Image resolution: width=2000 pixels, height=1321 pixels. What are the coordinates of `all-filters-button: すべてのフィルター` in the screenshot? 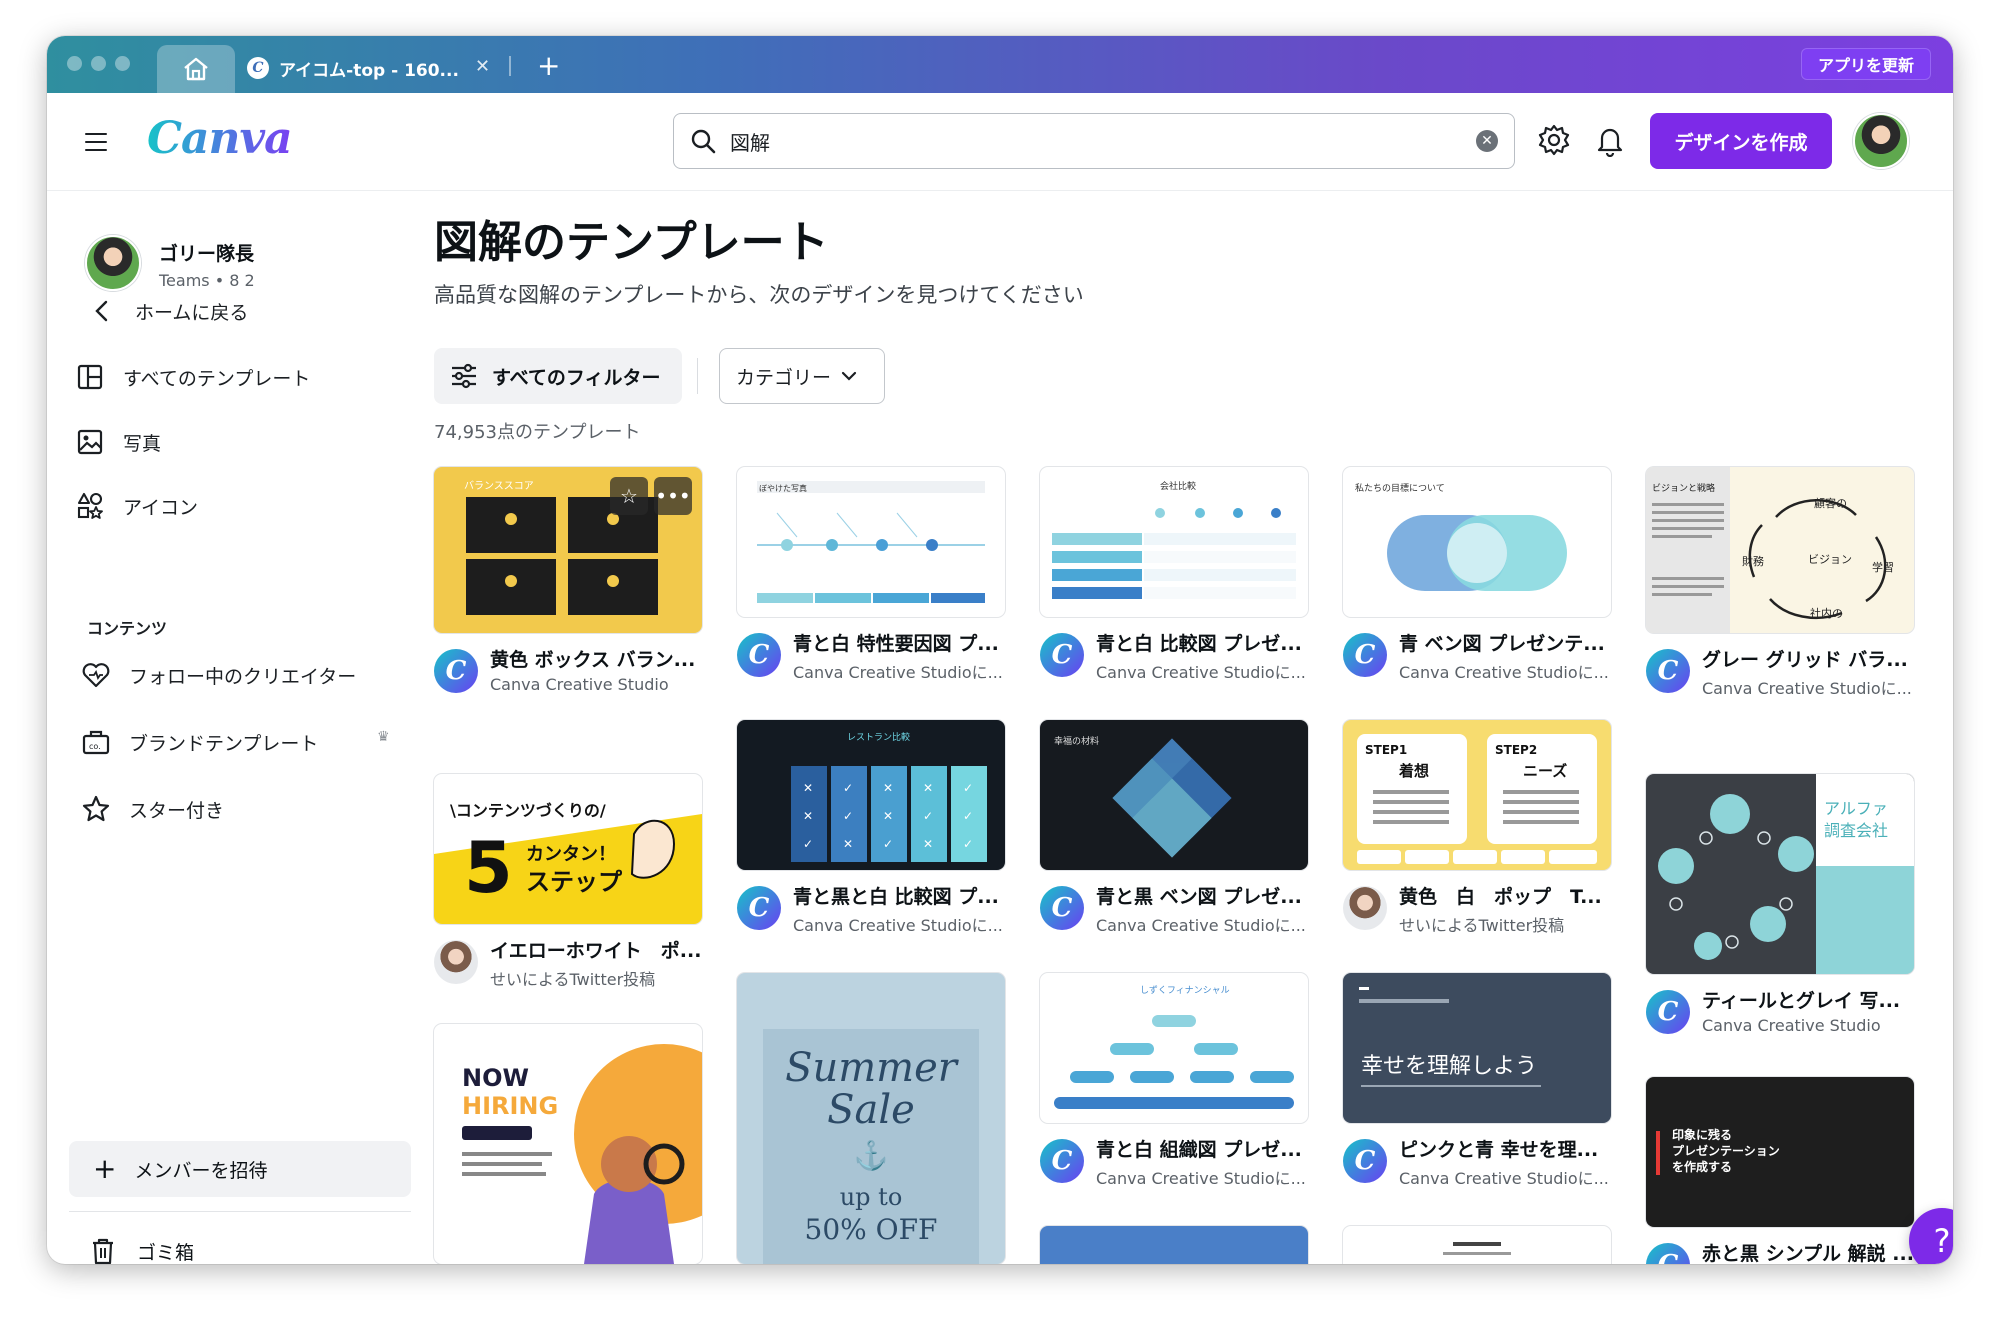 It's located at (558, 376).